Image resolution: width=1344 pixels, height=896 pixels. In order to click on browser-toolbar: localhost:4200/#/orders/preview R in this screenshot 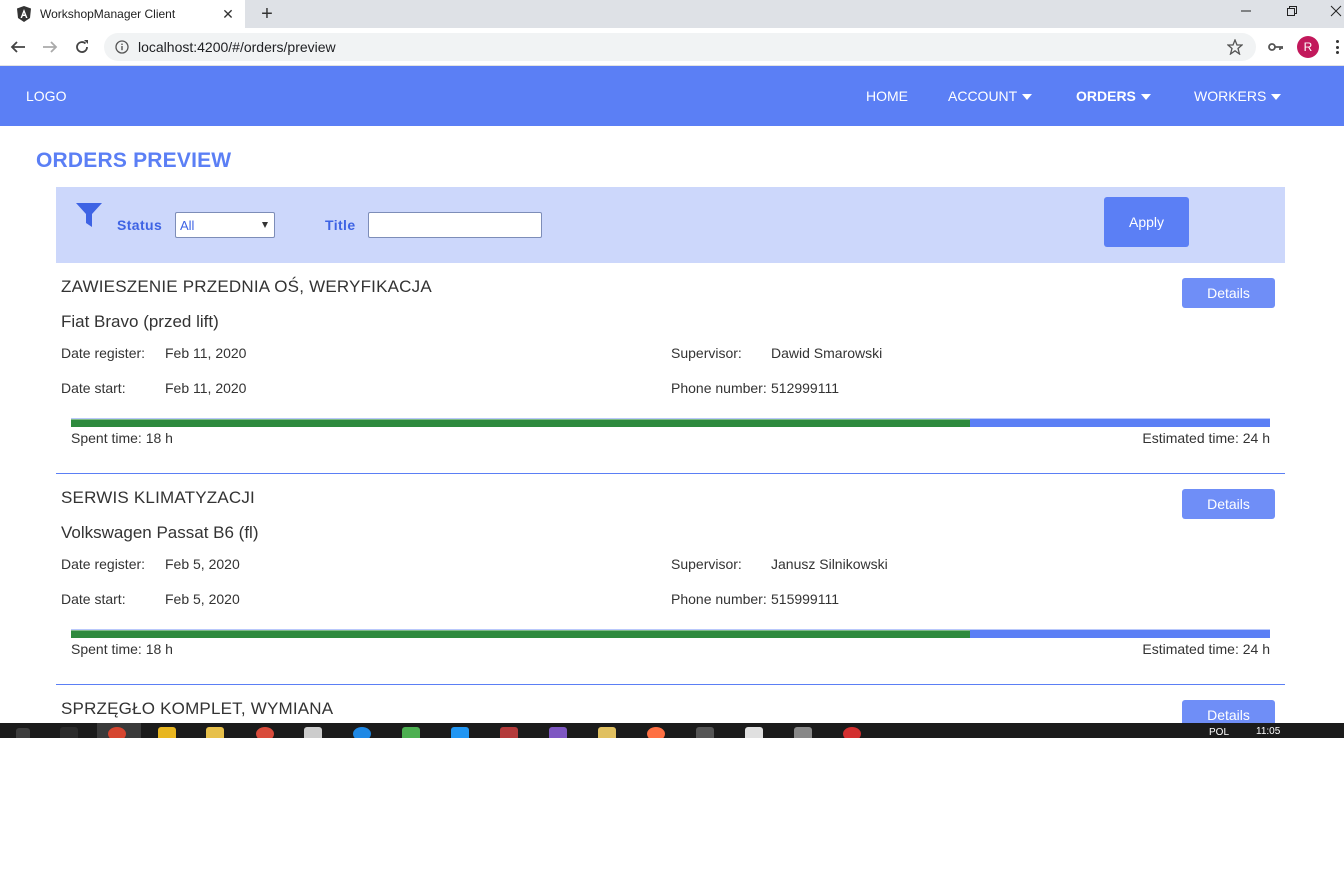, I will do `click(672, 47)`.